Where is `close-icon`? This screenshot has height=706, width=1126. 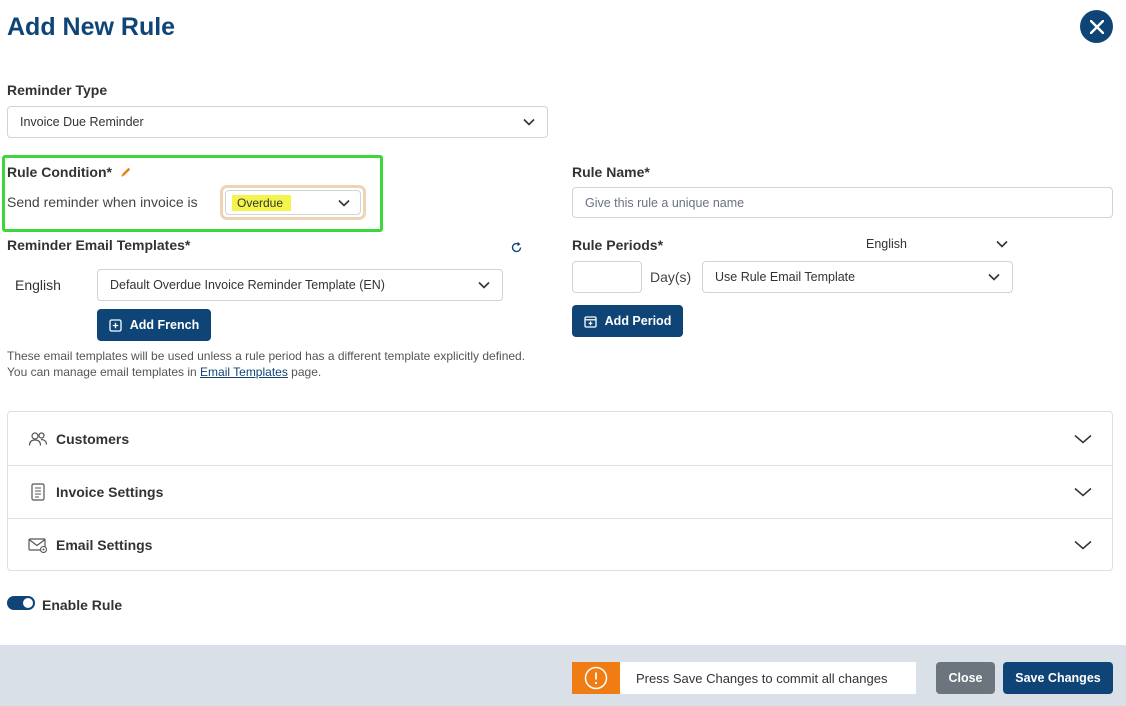
close-icon is located at coordinates (1096, 26).